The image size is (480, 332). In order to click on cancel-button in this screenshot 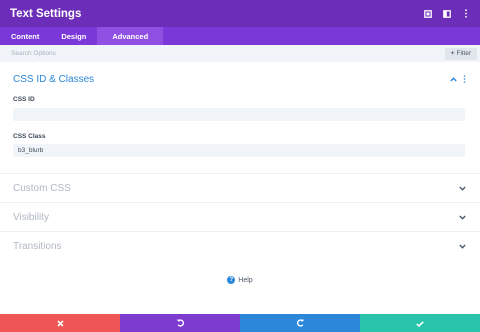, I will do `click(60, 323)`.